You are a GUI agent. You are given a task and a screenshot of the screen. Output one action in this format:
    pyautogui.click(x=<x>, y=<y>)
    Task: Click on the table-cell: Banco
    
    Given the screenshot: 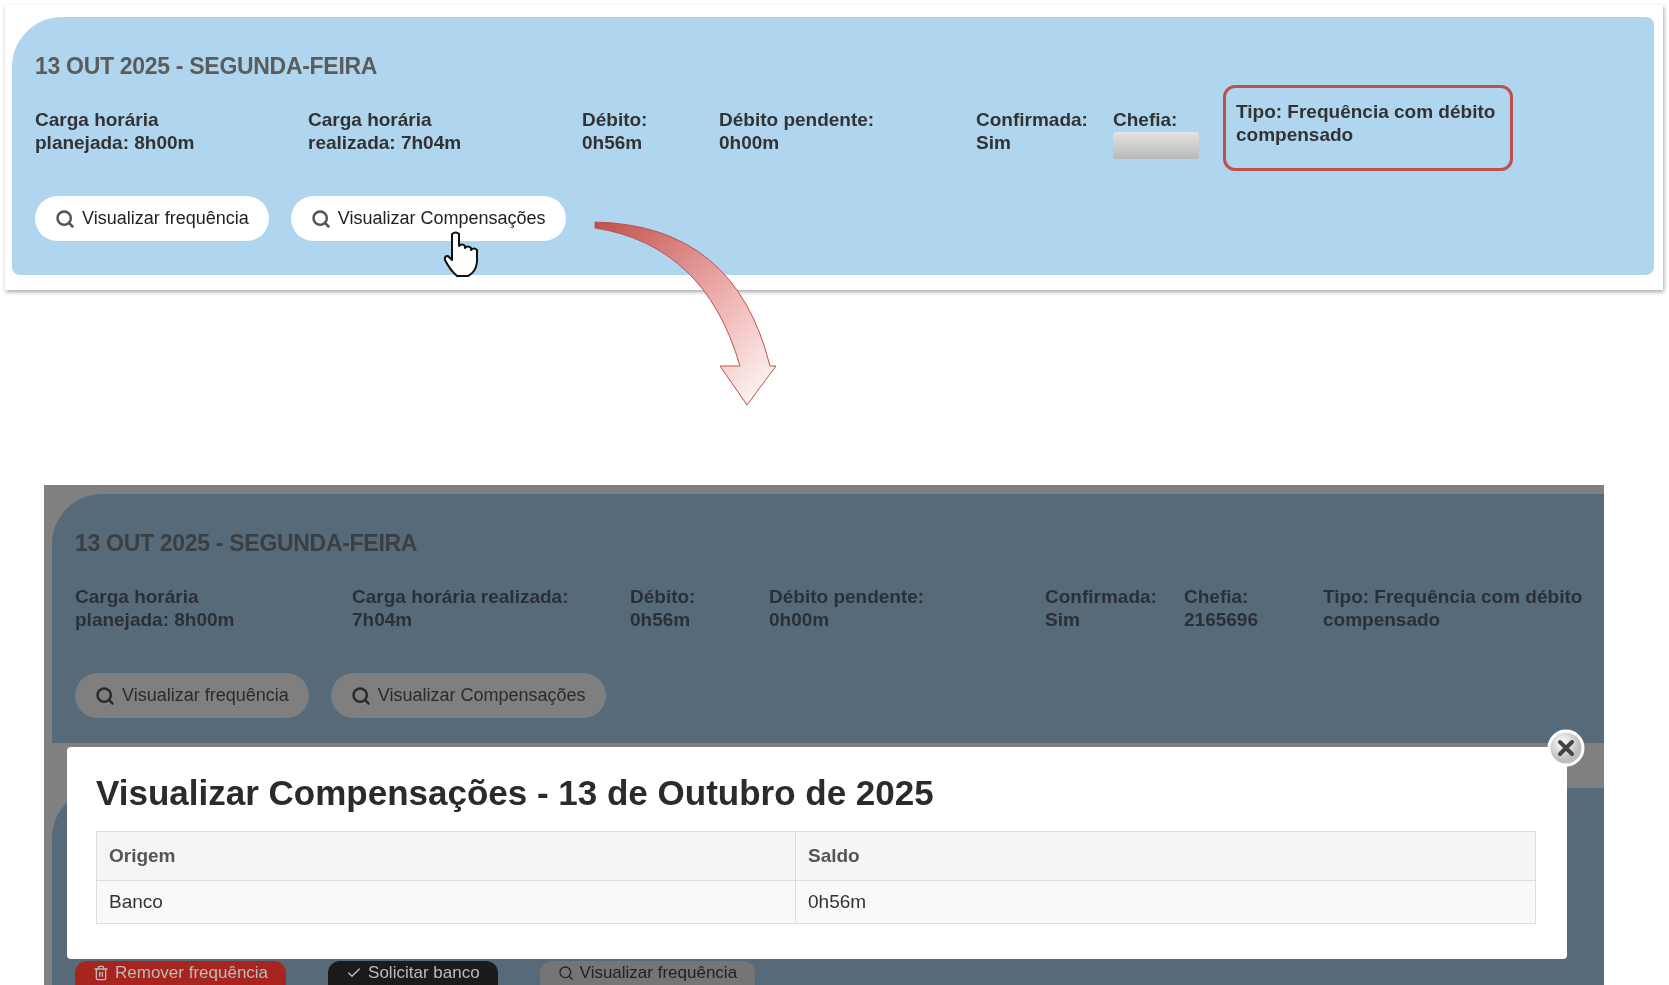 What is the action you would take?
    pyautogui.click(x=446, y=902)
    